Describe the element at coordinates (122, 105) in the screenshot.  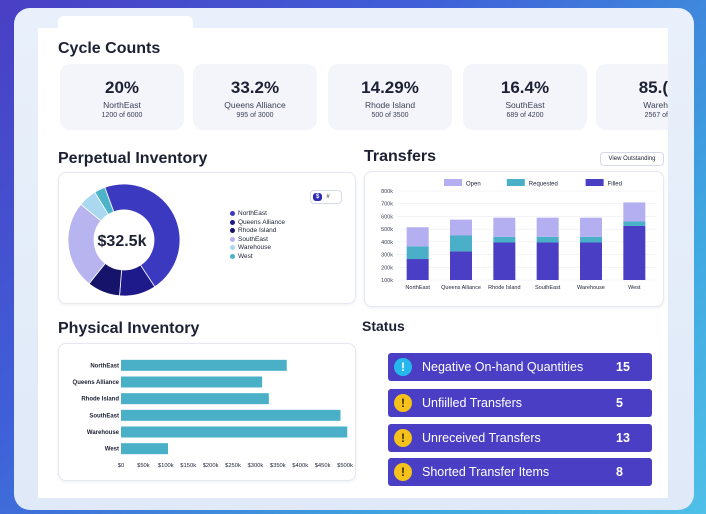
I see `kpi-label: NorthEast` at that location.